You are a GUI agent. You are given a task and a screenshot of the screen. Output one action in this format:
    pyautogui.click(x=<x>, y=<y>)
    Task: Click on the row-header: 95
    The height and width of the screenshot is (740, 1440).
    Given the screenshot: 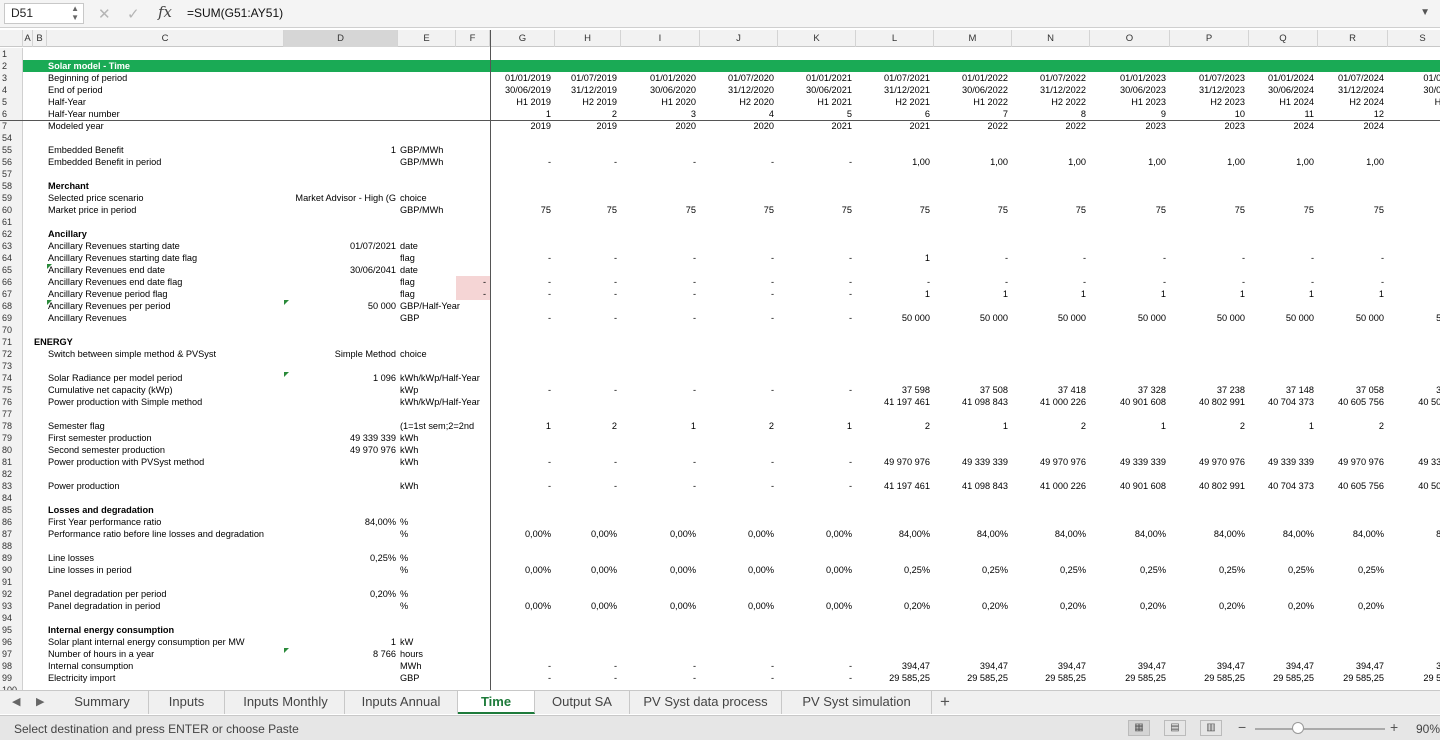 What is the action you would take?
    pyautogui.click(x=11, y=630)
    